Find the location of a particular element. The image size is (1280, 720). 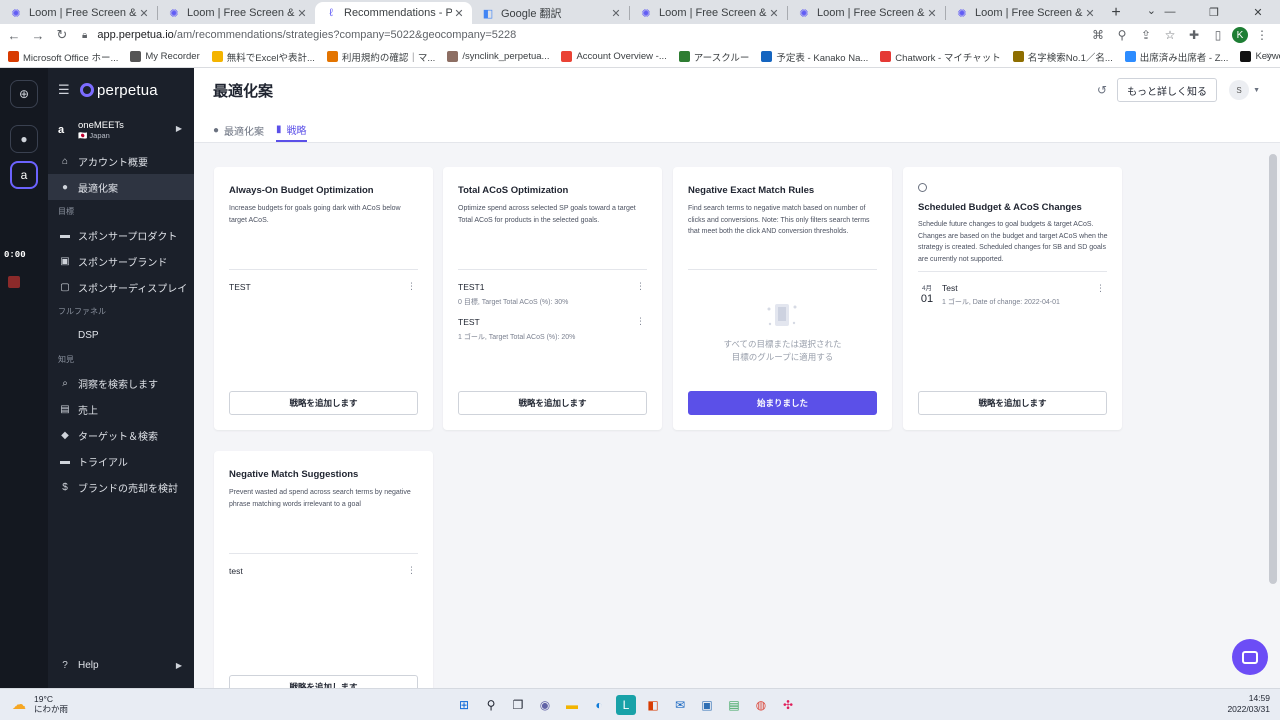

new-tab-button: + is located at coordinates (1116, 13).